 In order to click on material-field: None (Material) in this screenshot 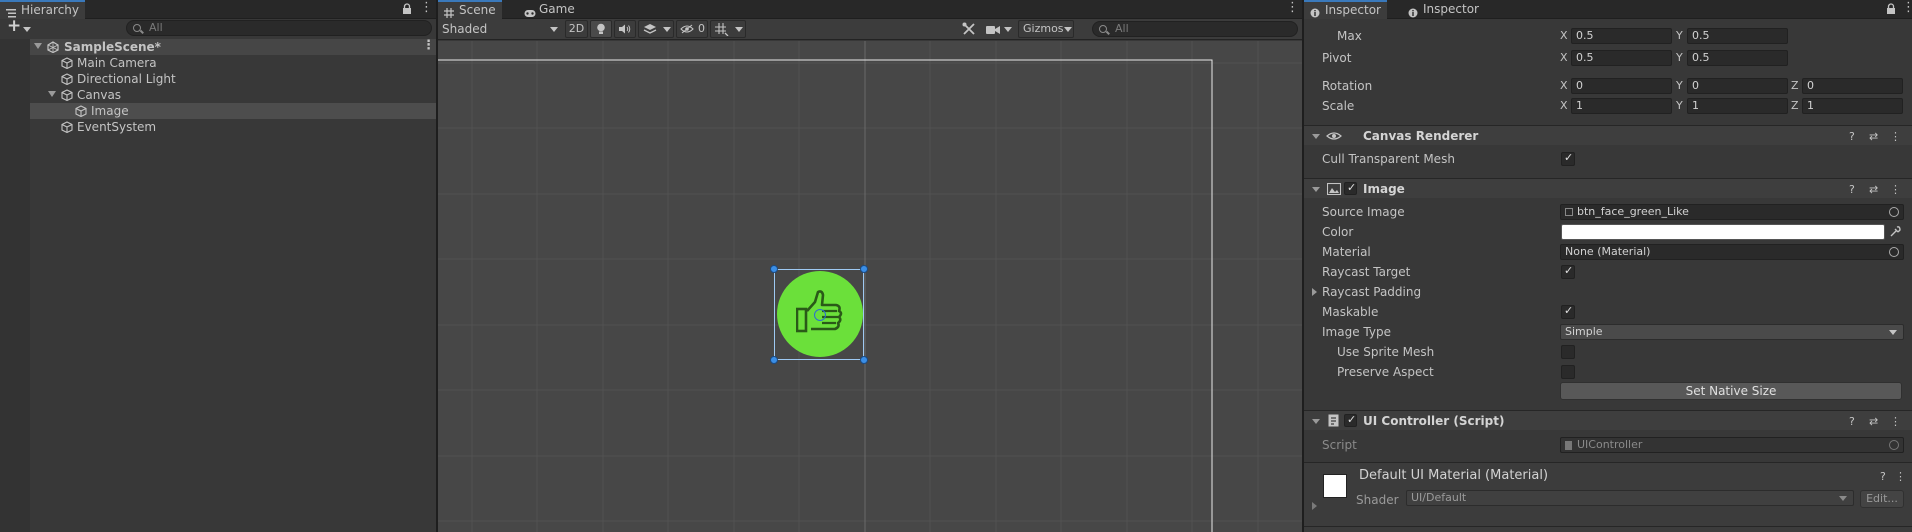, I will do `click(1732, 252)`.